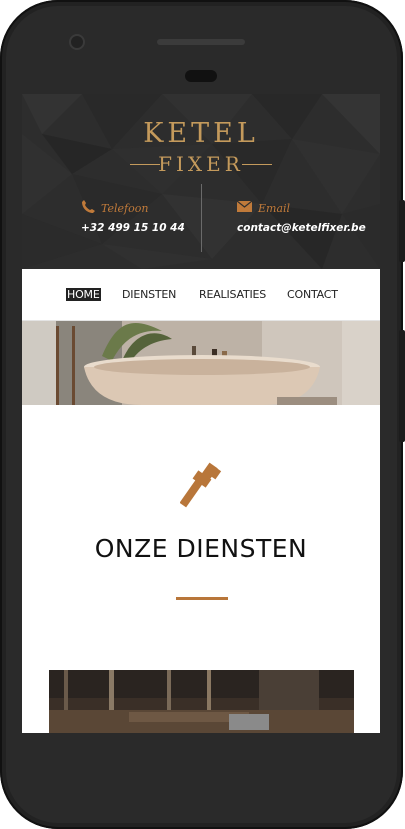 The image size is (405, 829). What do you see at coordinates (274, 208) in the screenshot?
I see `email-label: Email` at bounding box center [274, 208].